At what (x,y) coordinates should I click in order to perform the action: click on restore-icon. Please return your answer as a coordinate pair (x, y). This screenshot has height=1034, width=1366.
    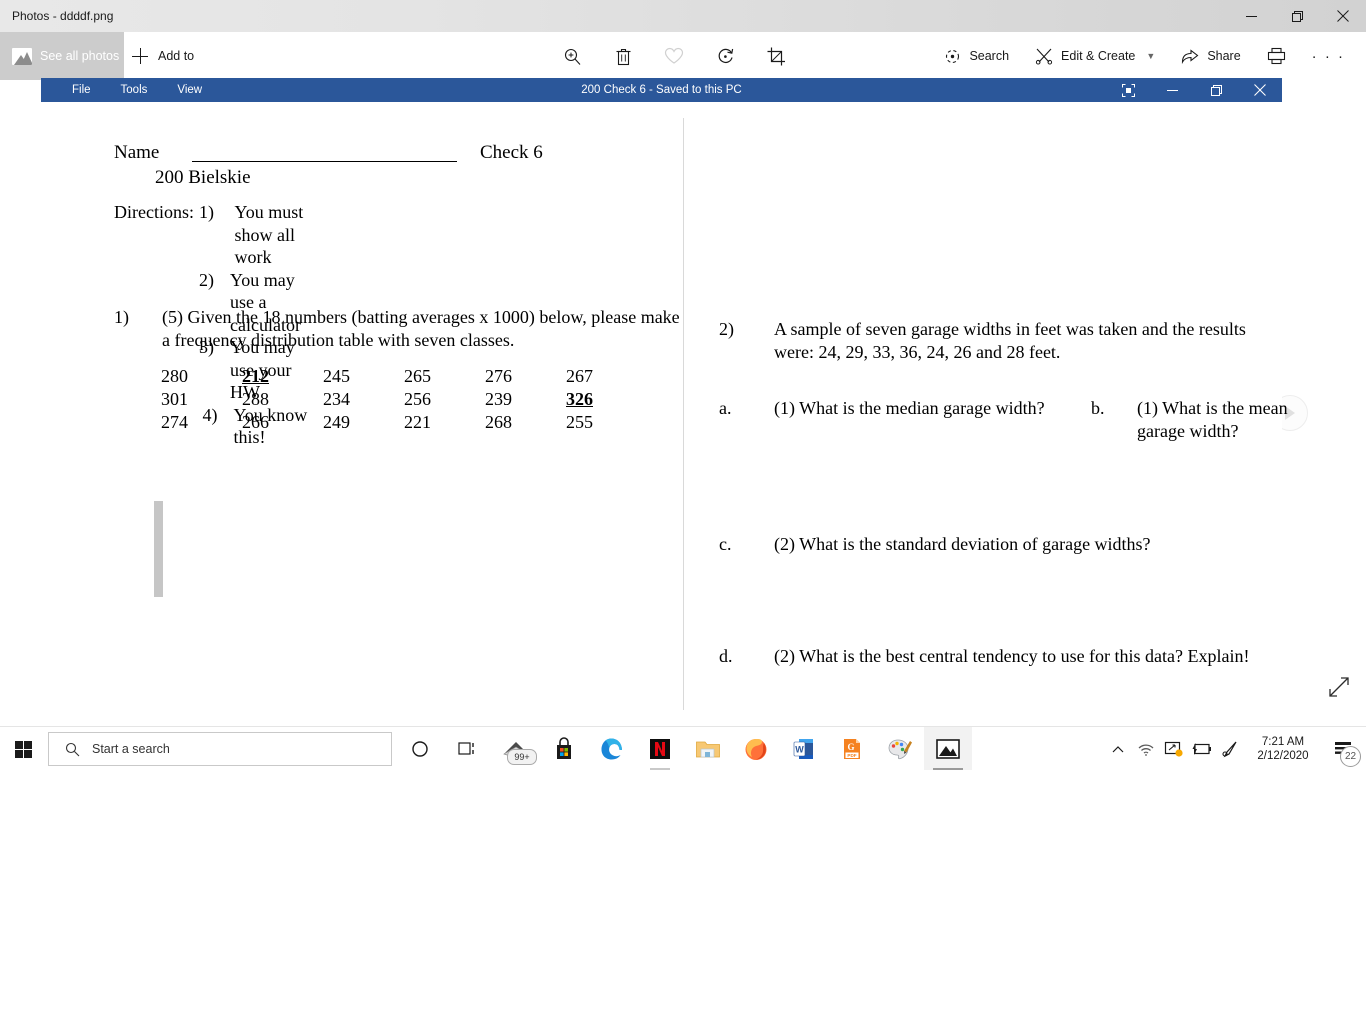
    Looking at the image, I should click on (1297, 16).